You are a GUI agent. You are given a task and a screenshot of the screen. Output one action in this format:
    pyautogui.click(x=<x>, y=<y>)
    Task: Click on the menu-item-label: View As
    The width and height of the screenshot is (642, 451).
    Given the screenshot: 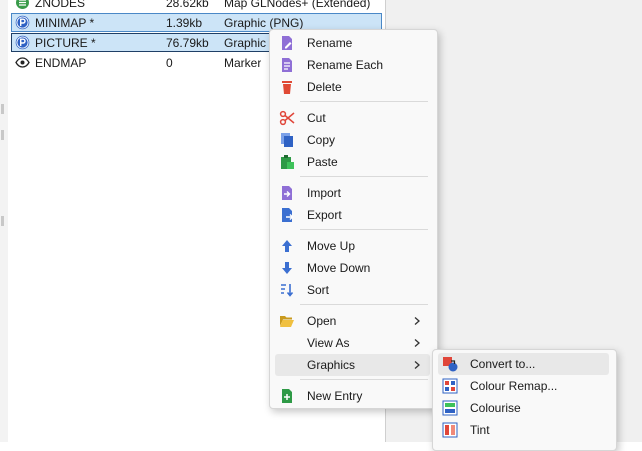 What is the action you would take?
    pyautogui.click(x=328, y=343)
    